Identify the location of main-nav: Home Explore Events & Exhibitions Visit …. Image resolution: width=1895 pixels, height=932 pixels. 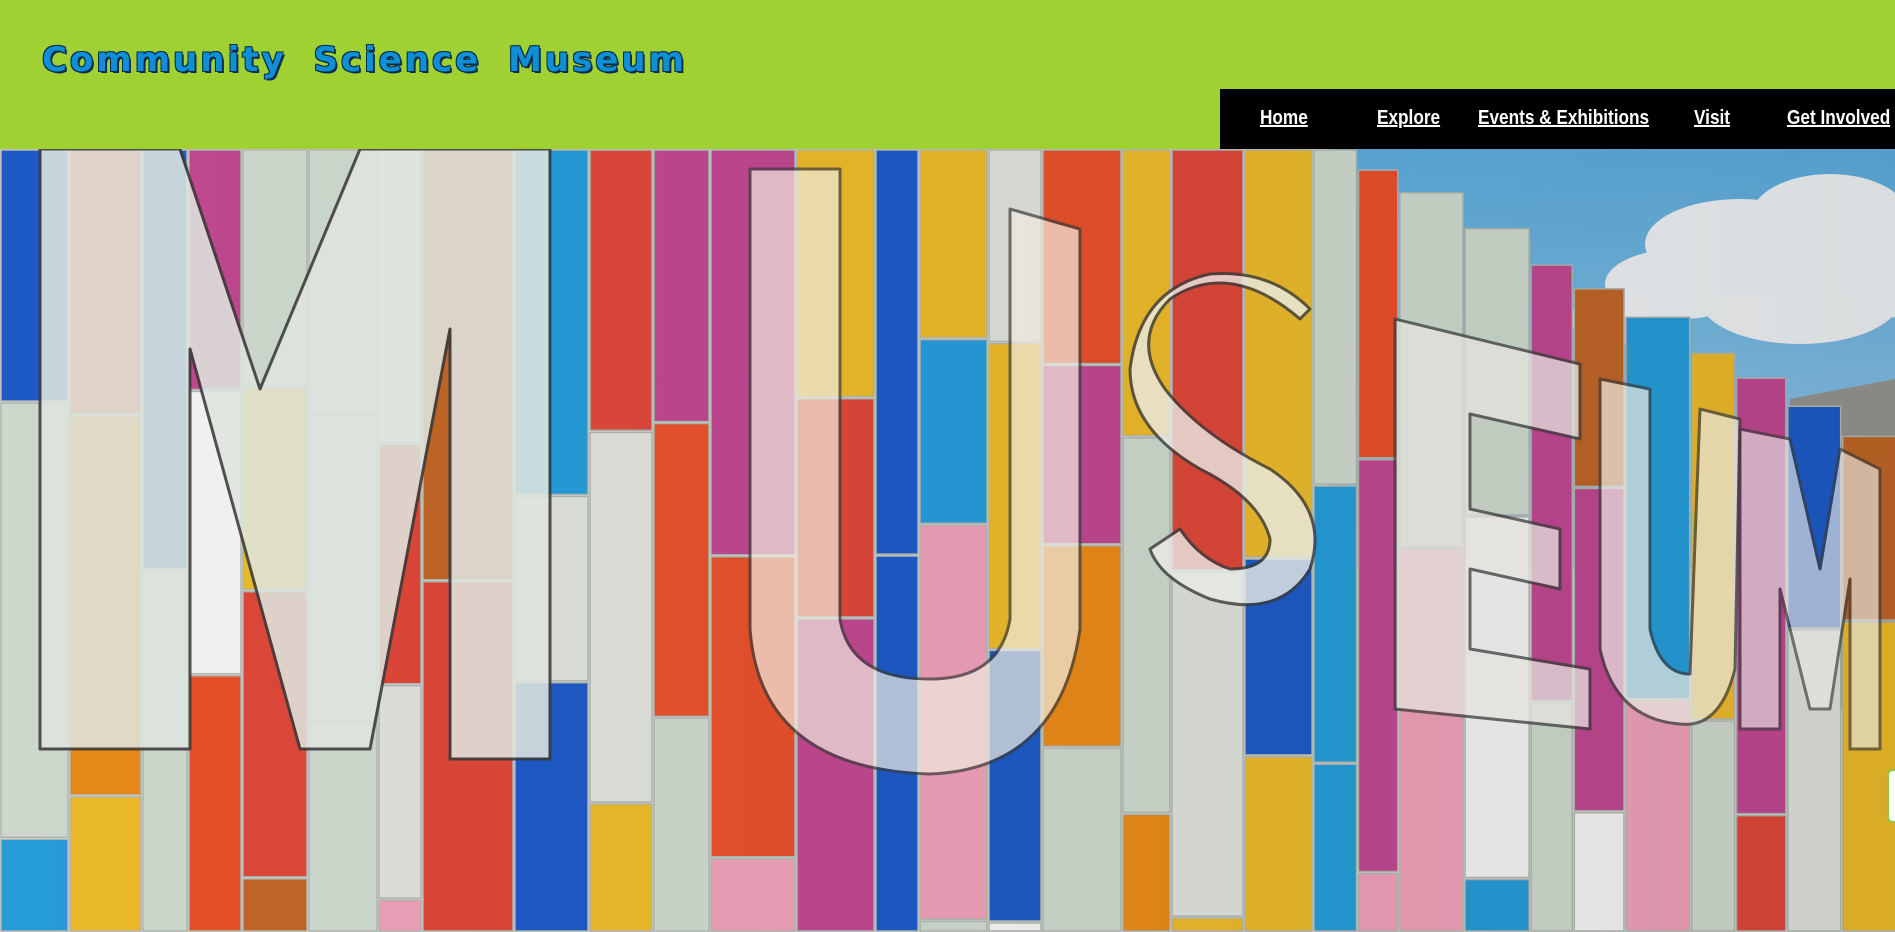
(1557, 119).